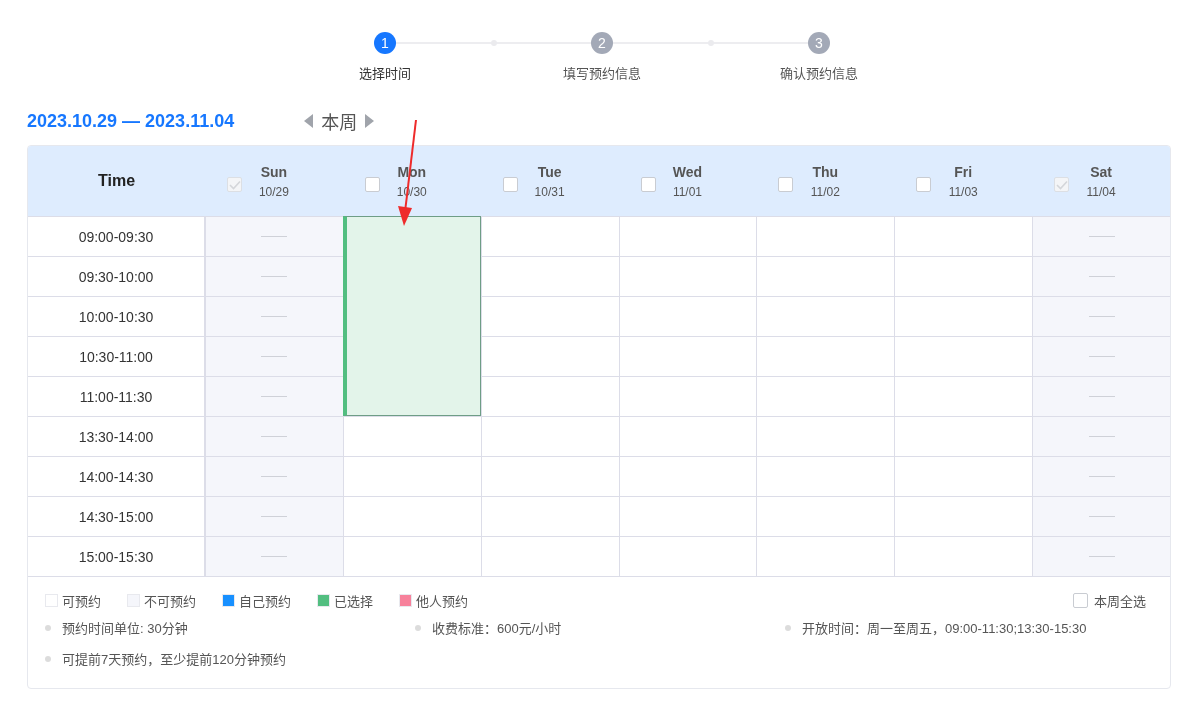  What do you see at coordinates (370, 121) in the screenshot?
I see `next-week-icon` at bounding box center [370, 121].